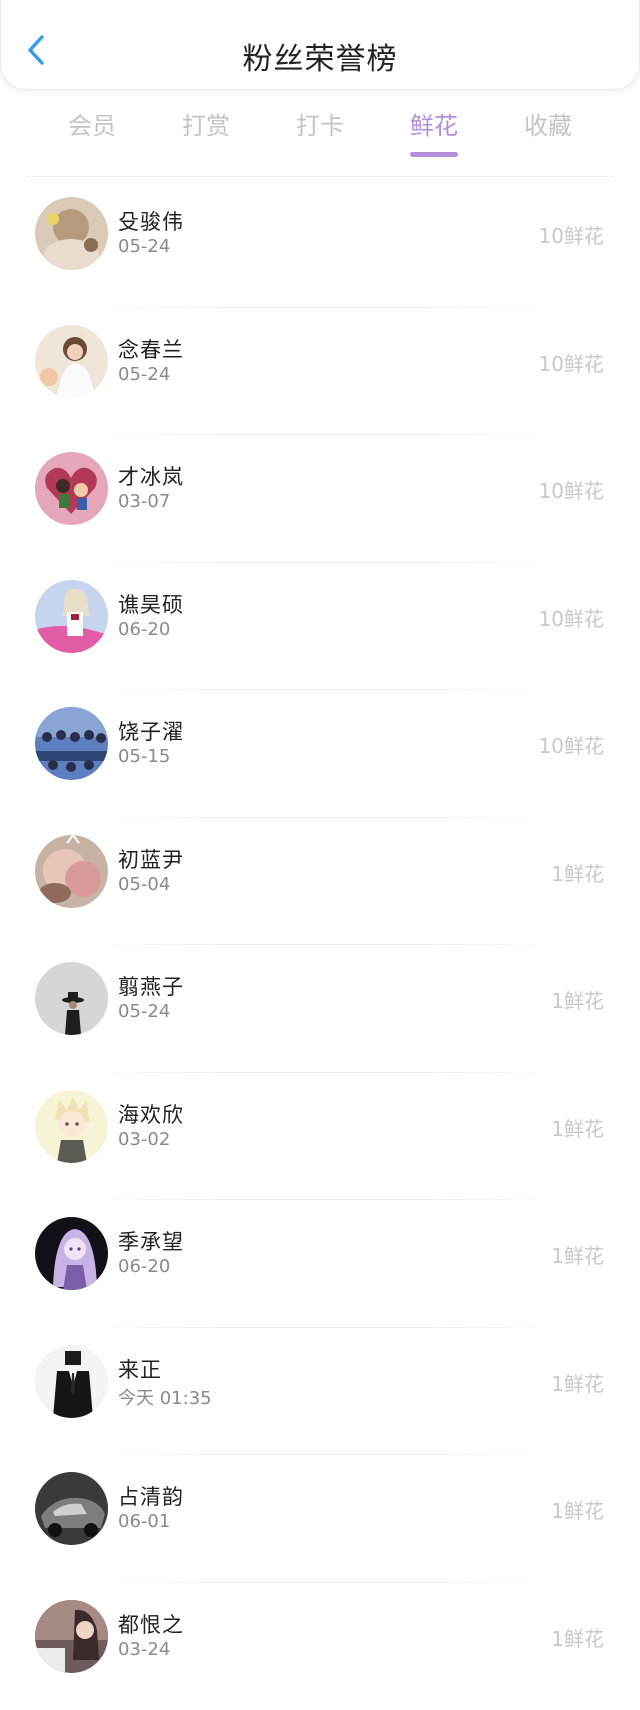  I want to click on fan-name: 都恨之, so click(151, 1624).